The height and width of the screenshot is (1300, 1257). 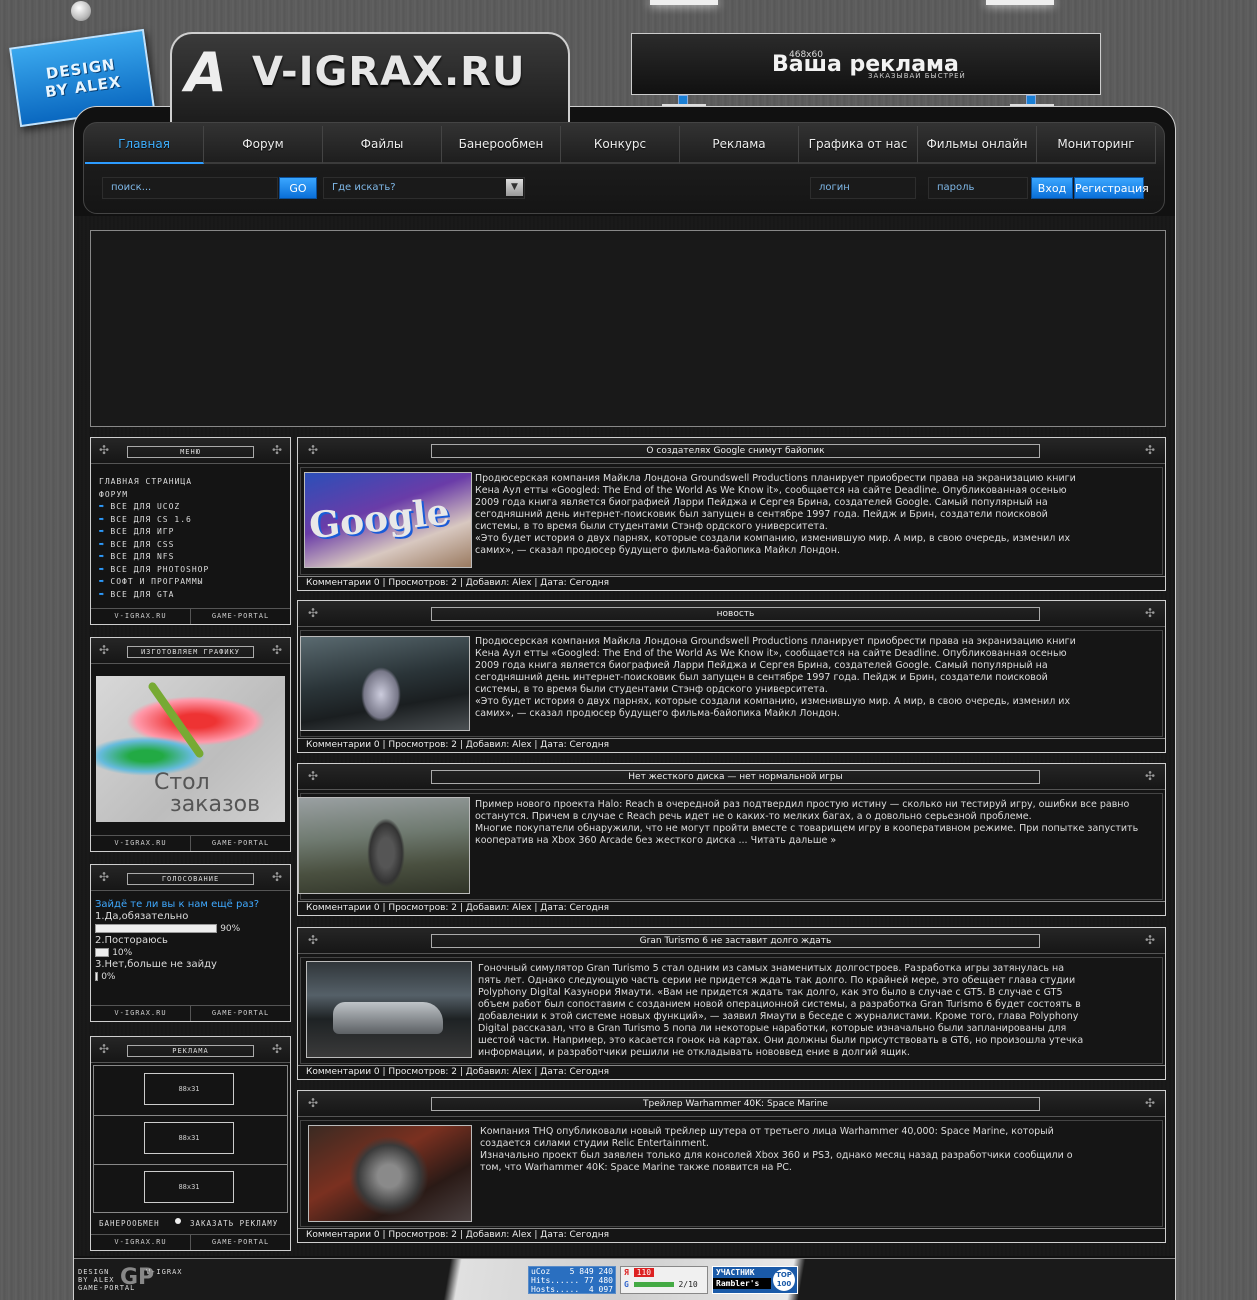 I want to click on menu-item-photoshop: все для photoshop, so click(x=154, y=570).